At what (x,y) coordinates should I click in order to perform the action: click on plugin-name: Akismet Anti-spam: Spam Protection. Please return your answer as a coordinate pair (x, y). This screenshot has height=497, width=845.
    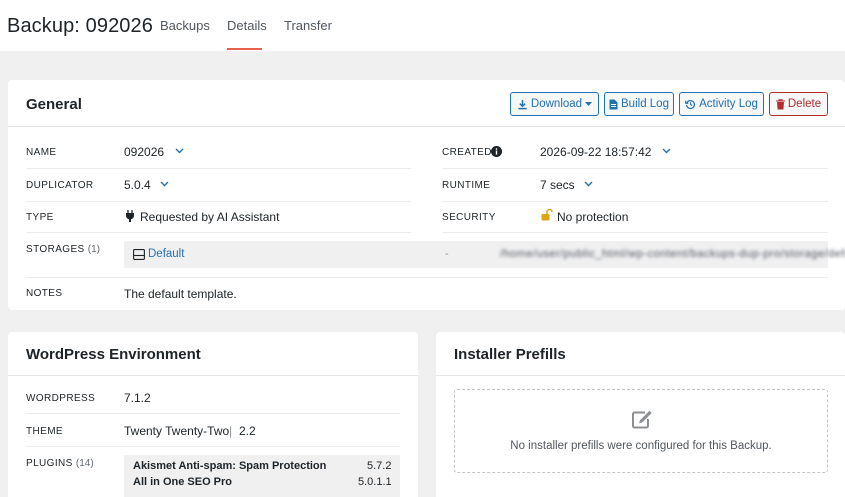
    Looking at the image, I should click on (230, 466).